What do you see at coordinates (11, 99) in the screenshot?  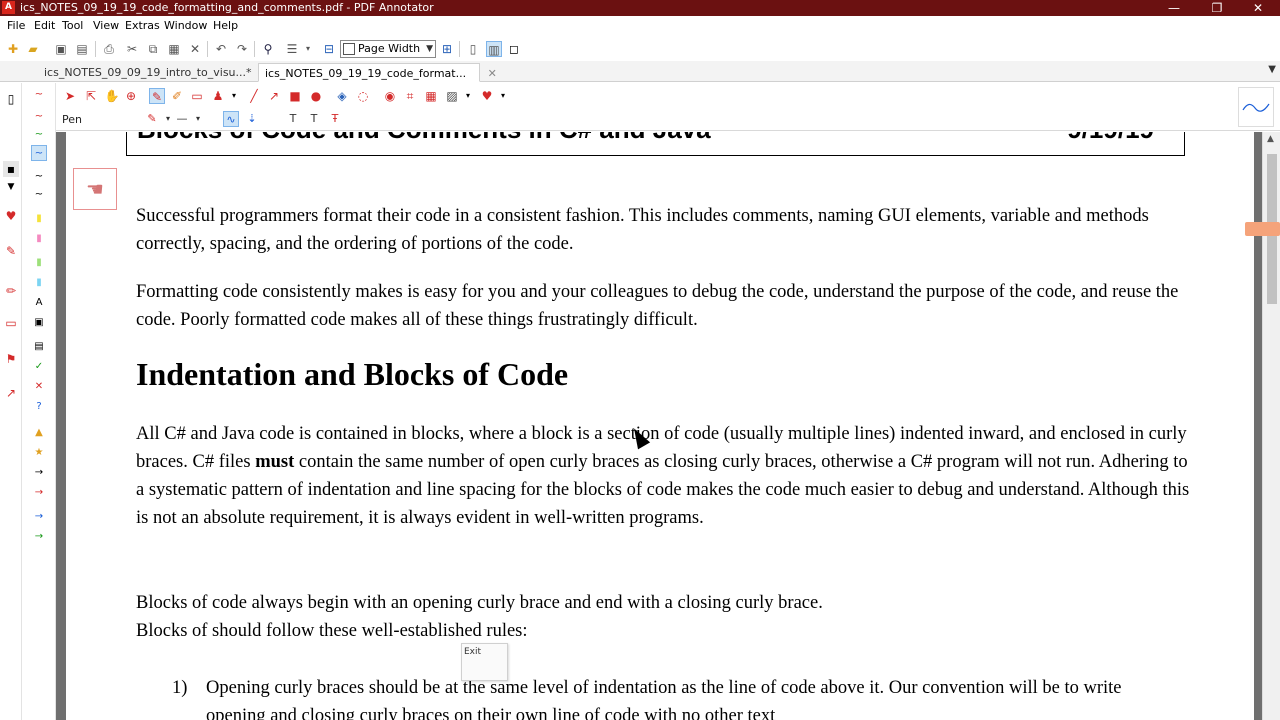 I see `blank-page-icon: ▯` at bounding box center [11, 99].